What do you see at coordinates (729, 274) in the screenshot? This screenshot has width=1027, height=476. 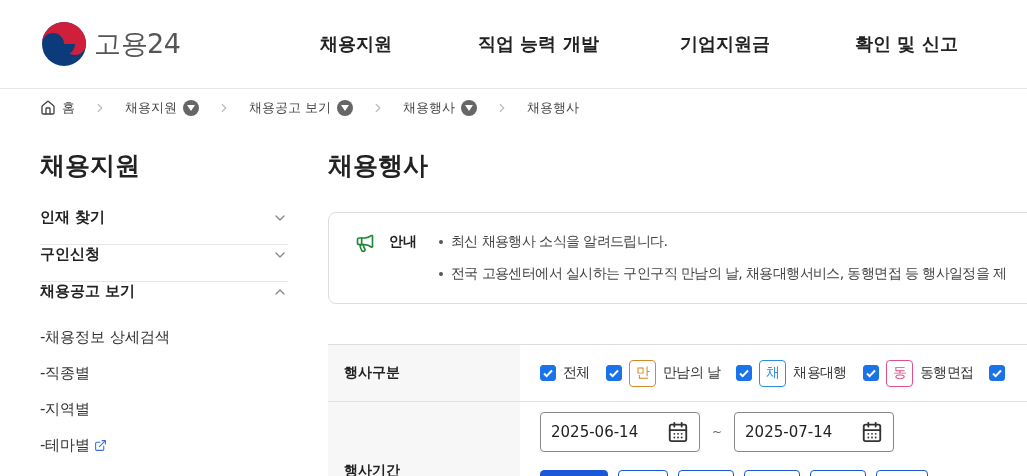 I see `notice-text: 전국 고용센터에서 실시하는 구인구직 만남의 날, 채용대행서비스, 동행면접 등 행사일정을 제` at bounding box center [729, 274].